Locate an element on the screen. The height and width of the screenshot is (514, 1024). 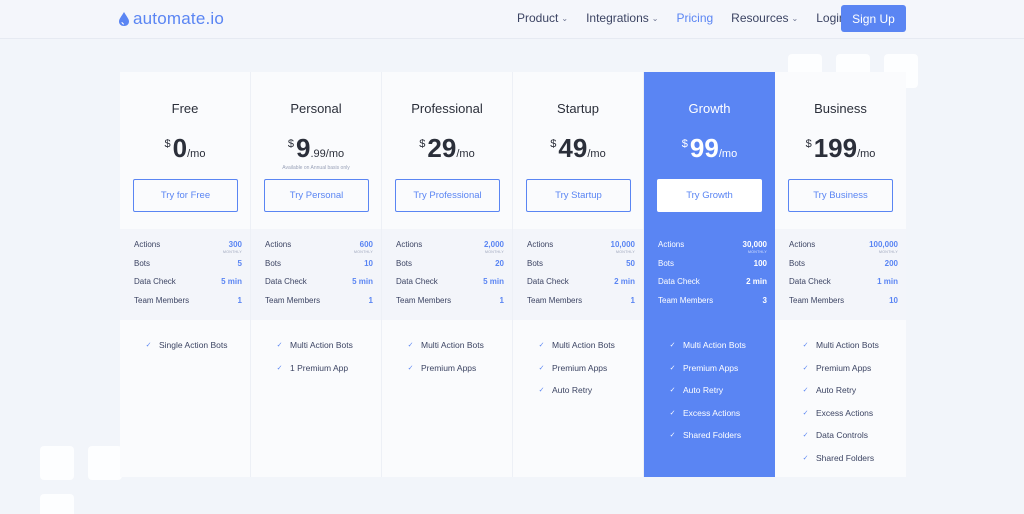
plan-name: Free is located at coordinates (185, 108).